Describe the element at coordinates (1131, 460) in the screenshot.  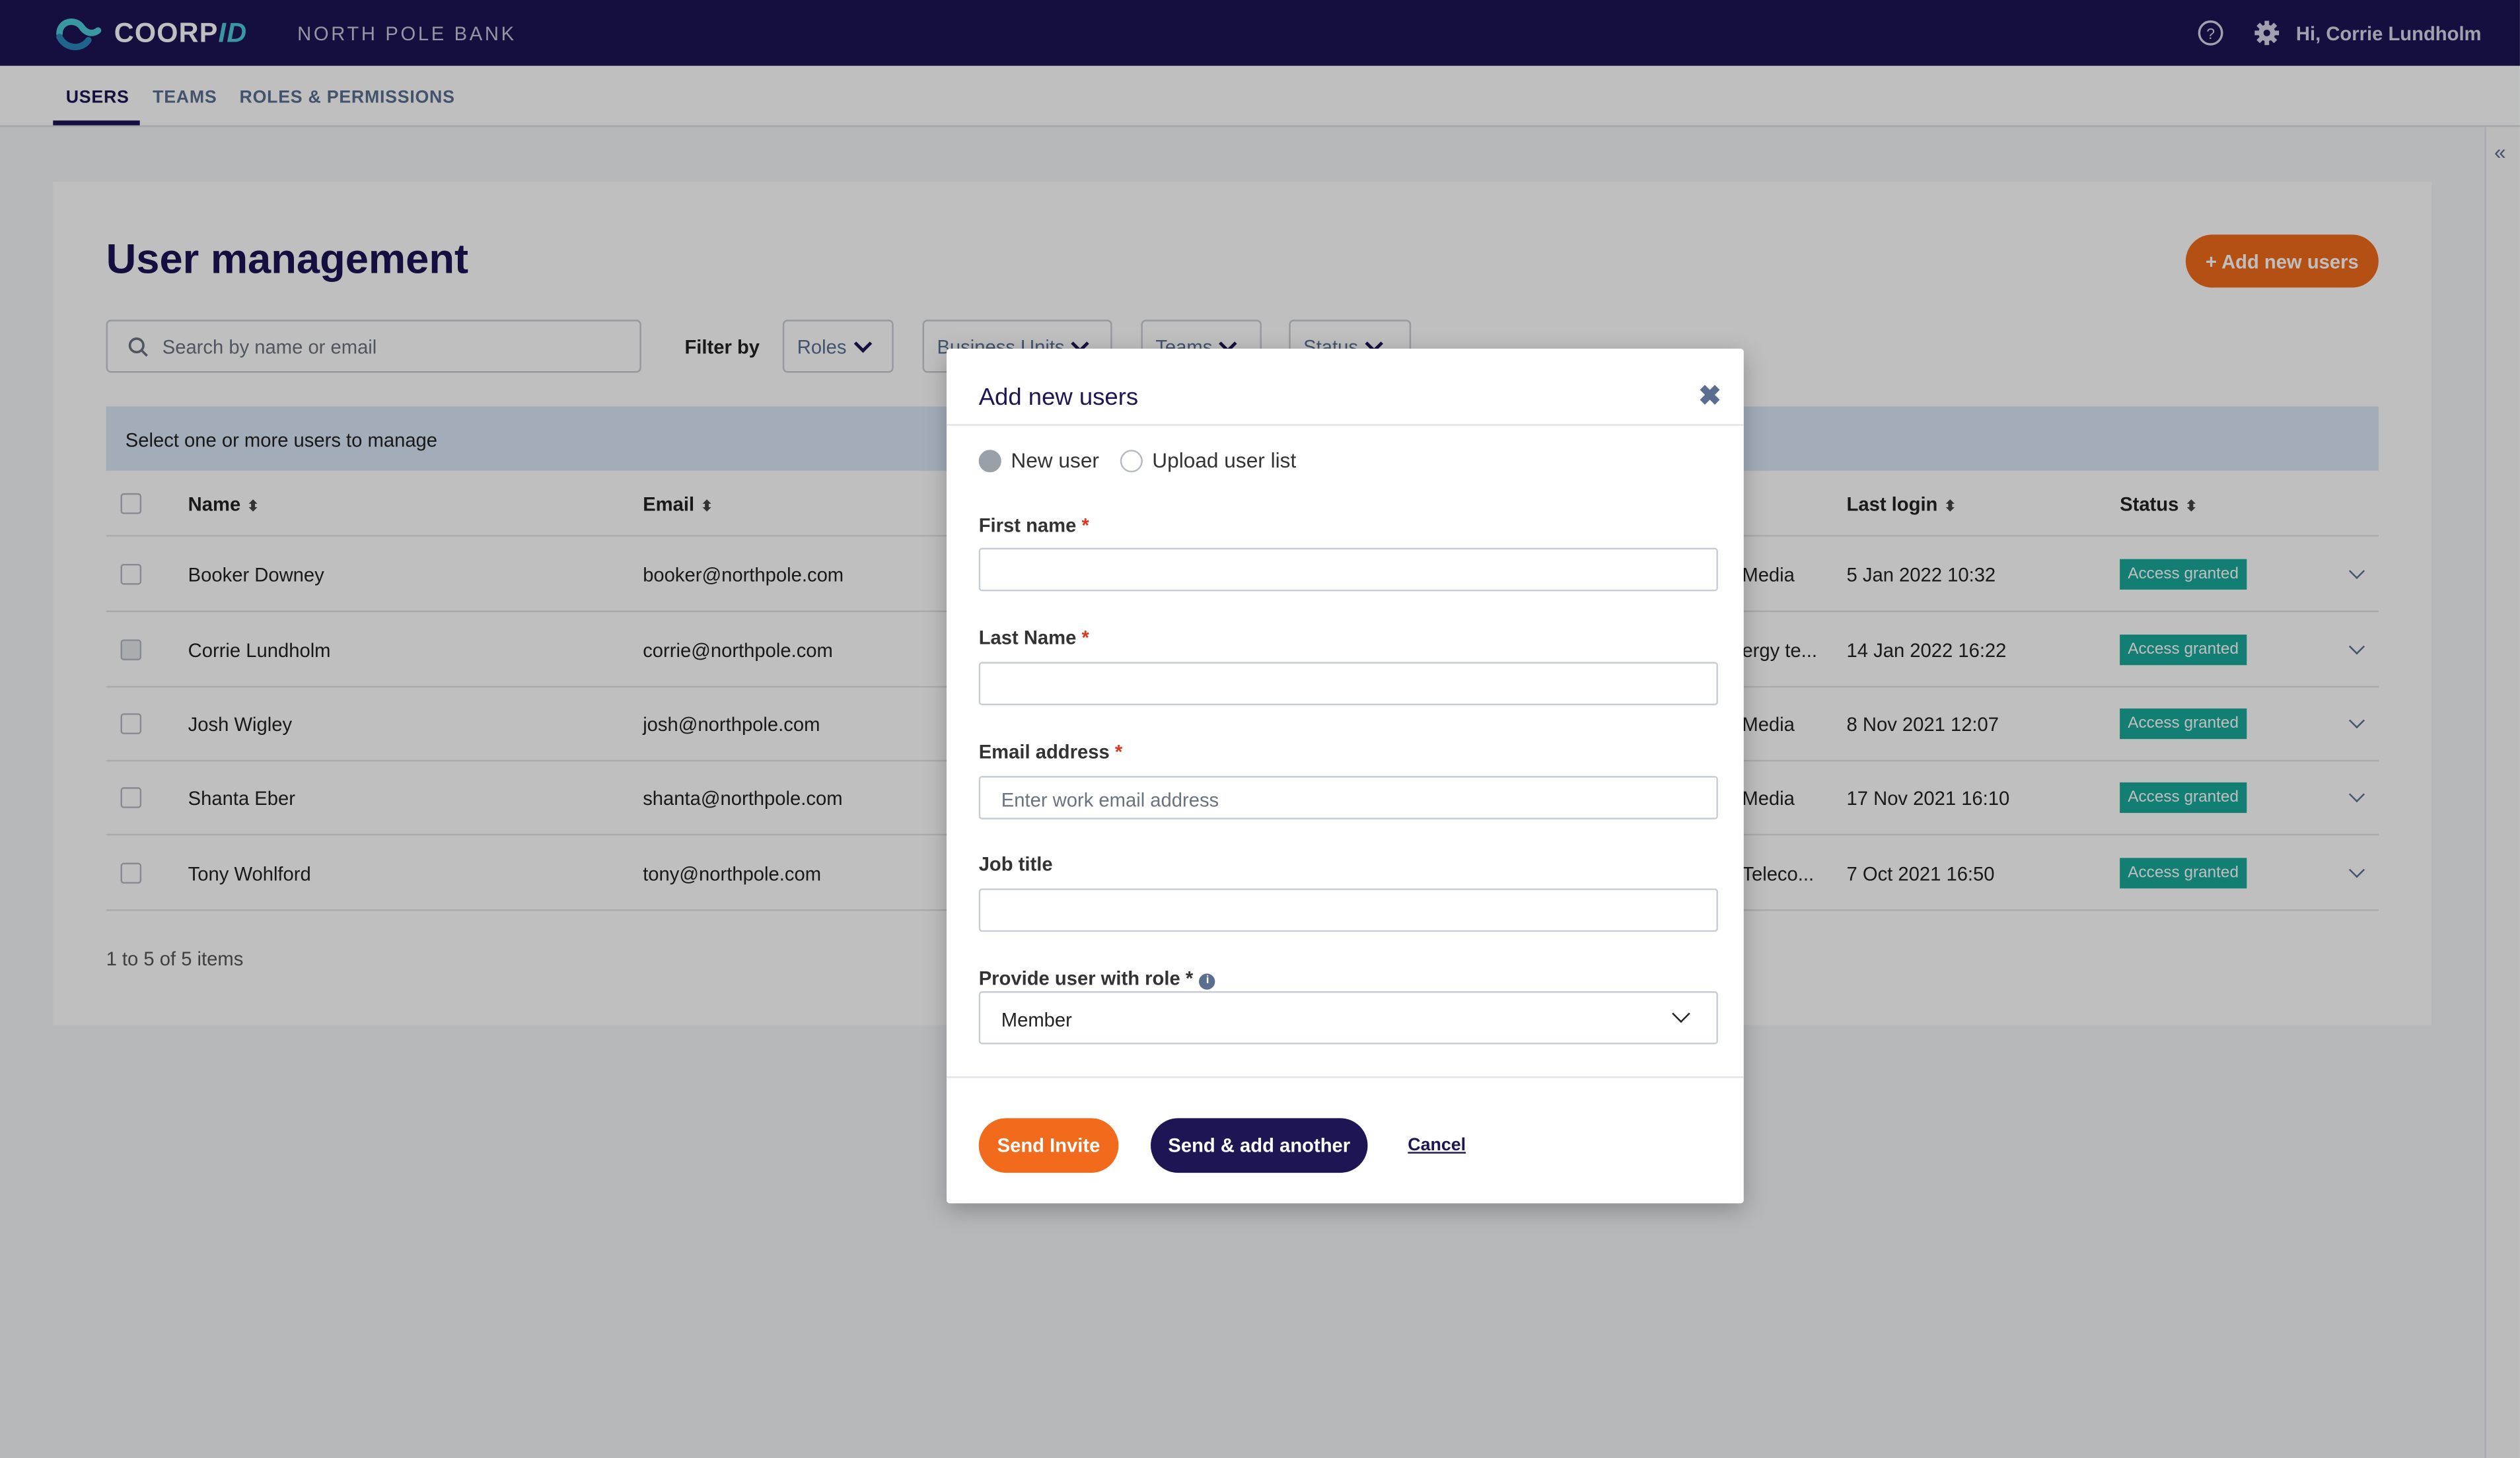
I see `radio-upload-user-list` at that location.